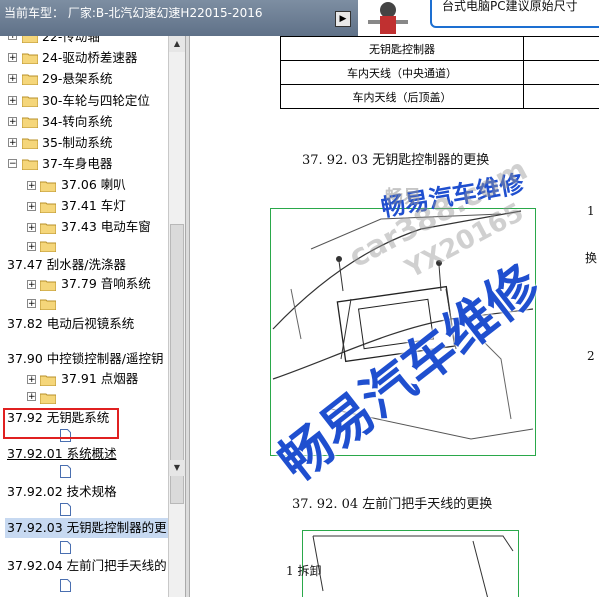 The image size is (599, 597). What do you see at coordinates (402, 96) in the screenshot?
I see `table-cell: 车内天线（后顶盖）` at bounding box center [402, 96].